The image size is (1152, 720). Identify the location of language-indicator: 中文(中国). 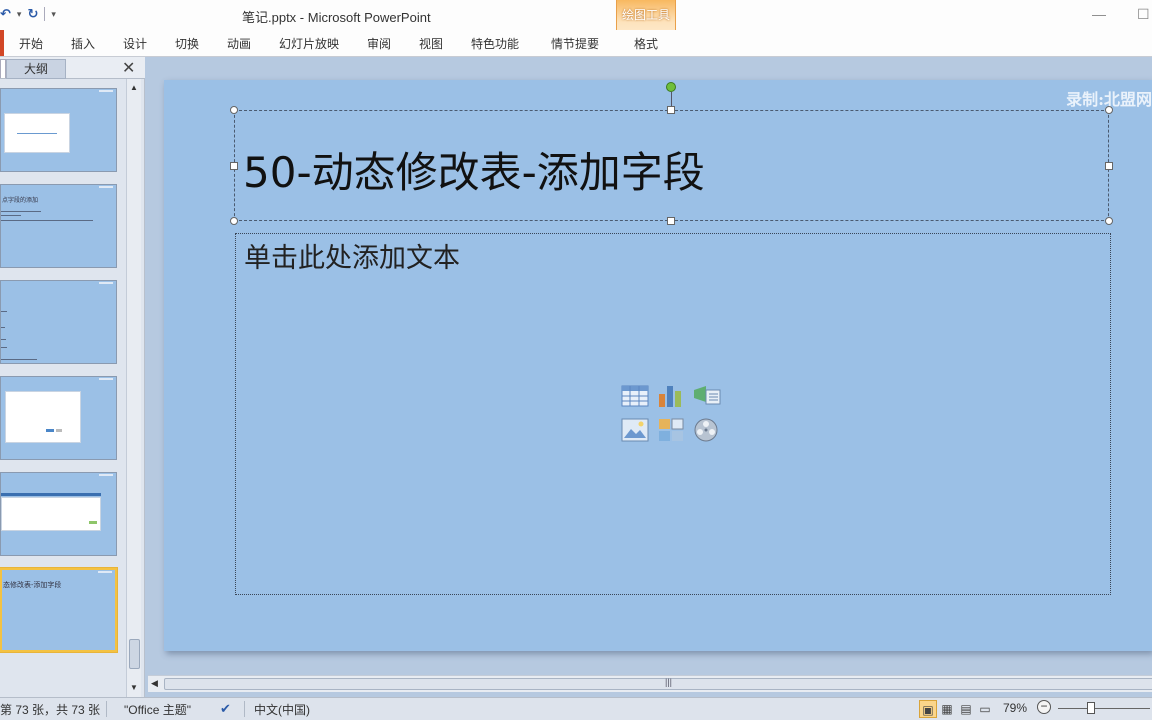
(282, 709).